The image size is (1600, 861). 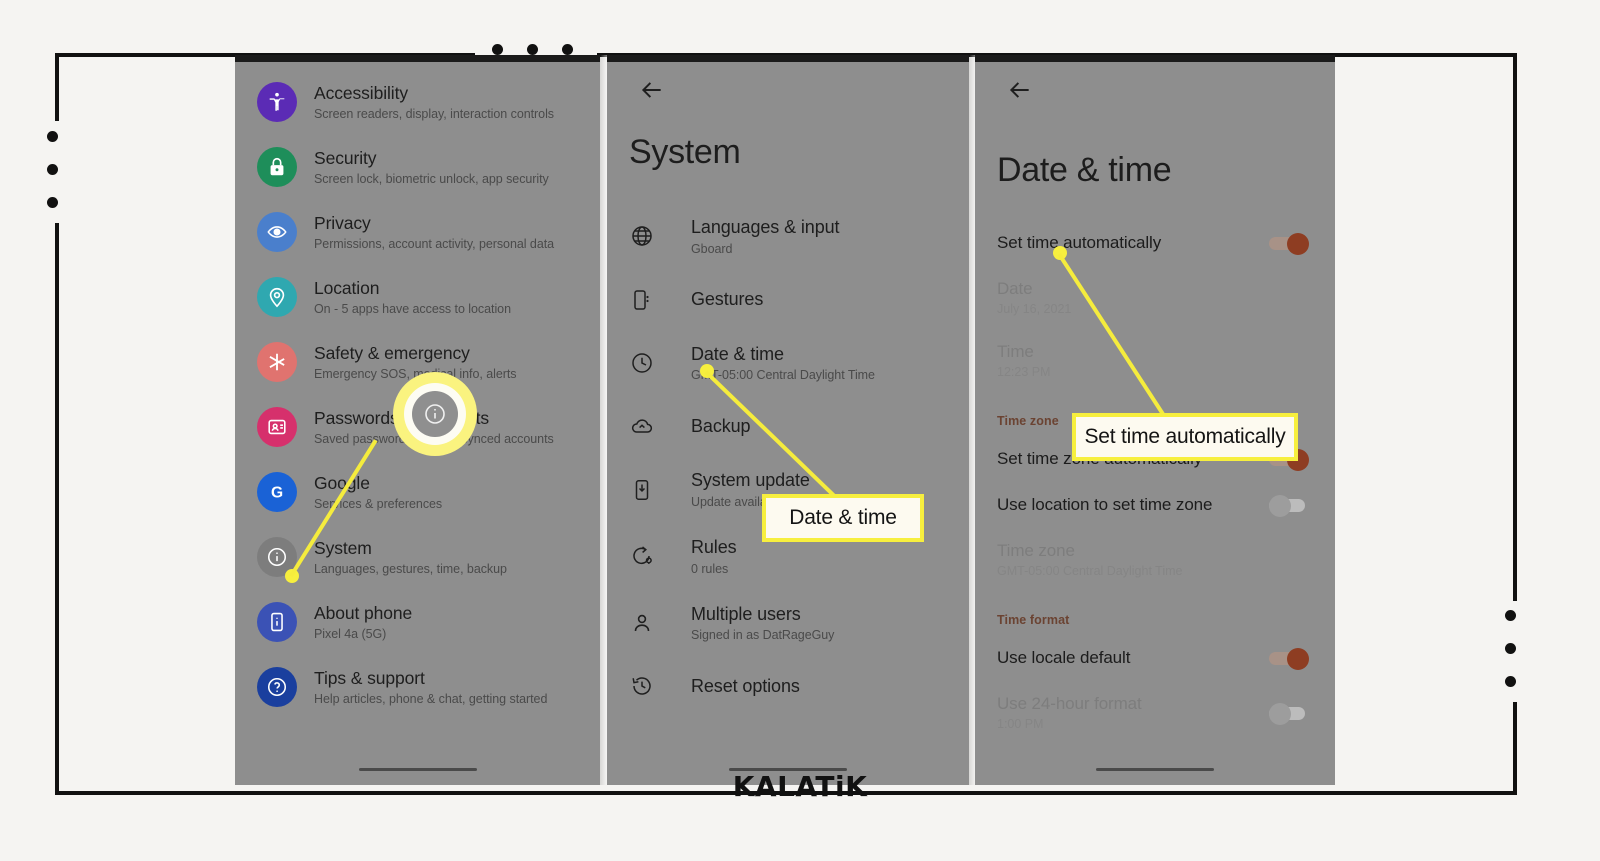 I want to click on settings-row-title: Privacy, so click(x=342, y=222).